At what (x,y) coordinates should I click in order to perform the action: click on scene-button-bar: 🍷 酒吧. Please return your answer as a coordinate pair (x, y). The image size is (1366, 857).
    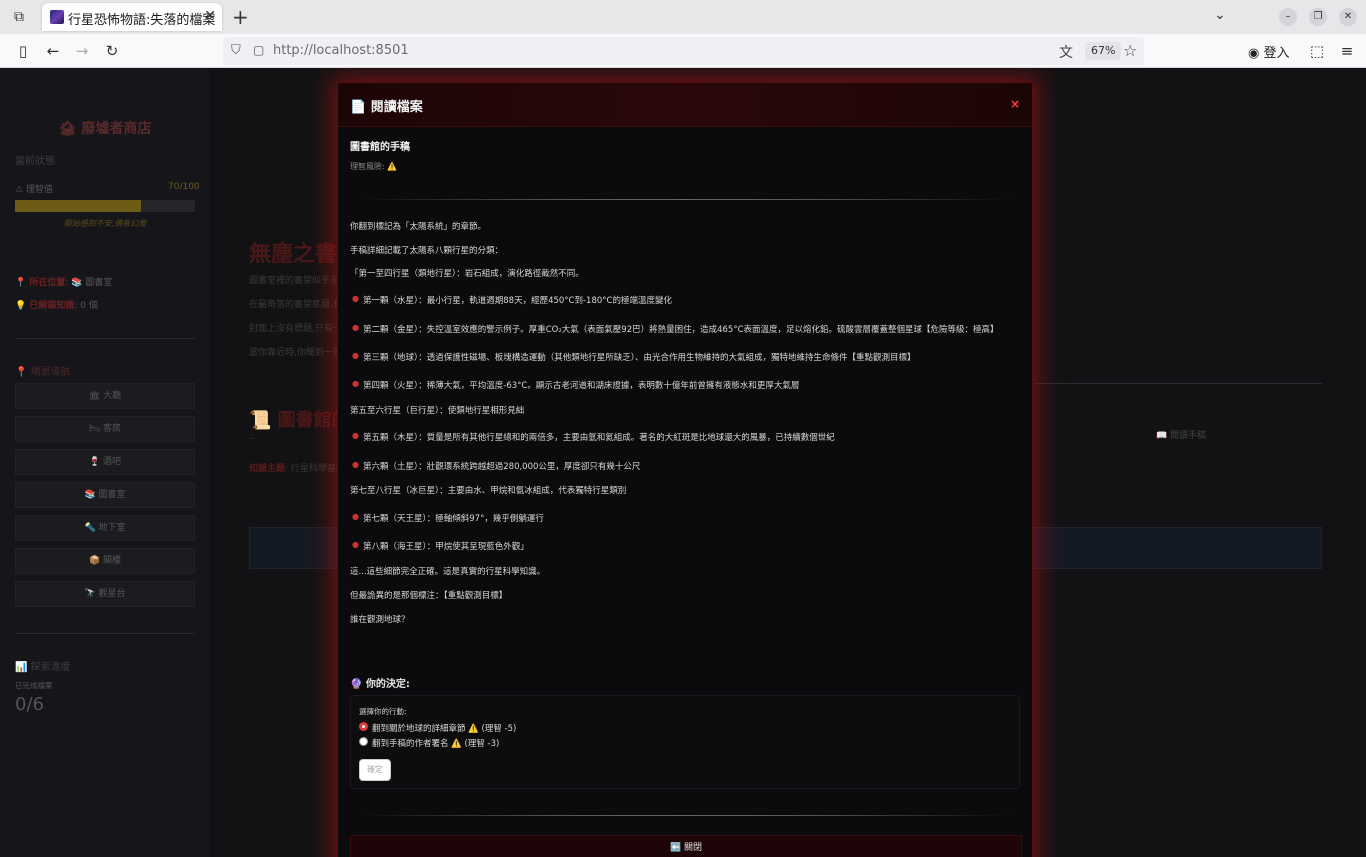
    Looking at the image, I should click on (105, 462).